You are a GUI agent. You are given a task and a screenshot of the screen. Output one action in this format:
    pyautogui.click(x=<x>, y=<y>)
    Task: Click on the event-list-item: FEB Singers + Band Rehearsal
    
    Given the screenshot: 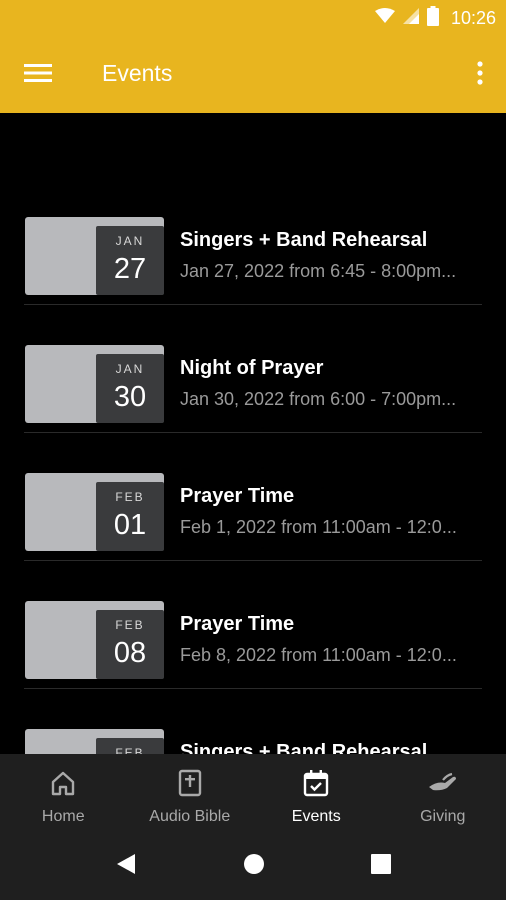 What is the action you would take?
    pyautogui.click(x=253, y=721)
    